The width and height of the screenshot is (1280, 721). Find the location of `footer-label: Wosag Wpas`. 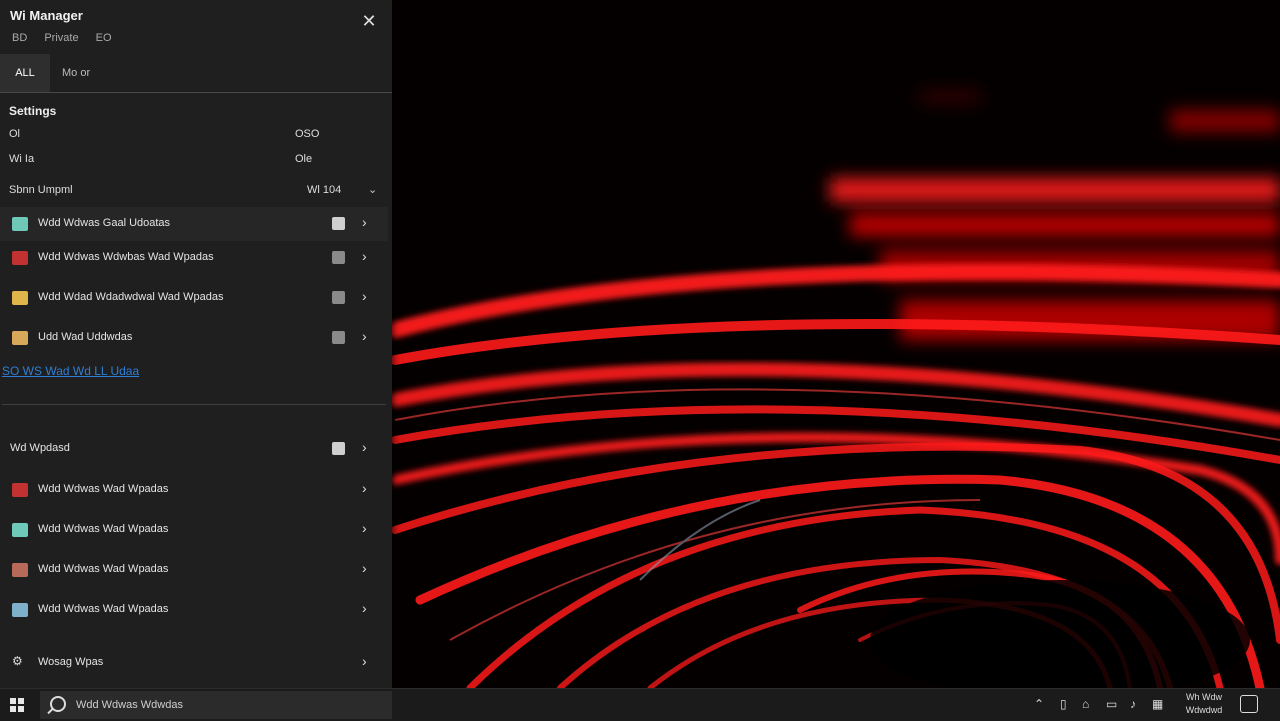

footer-label: Wosag Wpas is located at coordinates (71, 662).